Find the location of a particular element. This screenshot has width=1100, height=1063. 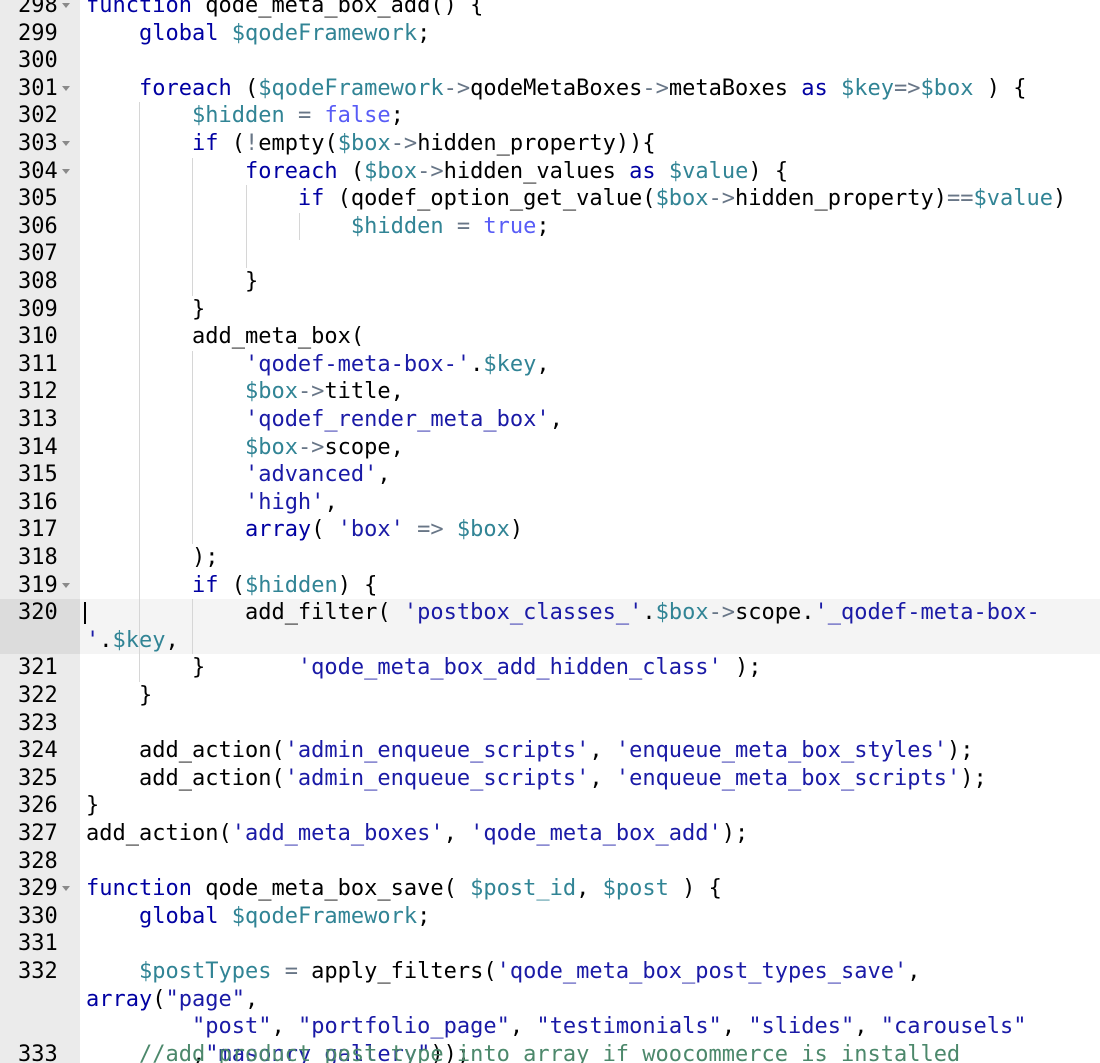

code-token: 'add_meta_boxes' is located at coordinates (337, 833).